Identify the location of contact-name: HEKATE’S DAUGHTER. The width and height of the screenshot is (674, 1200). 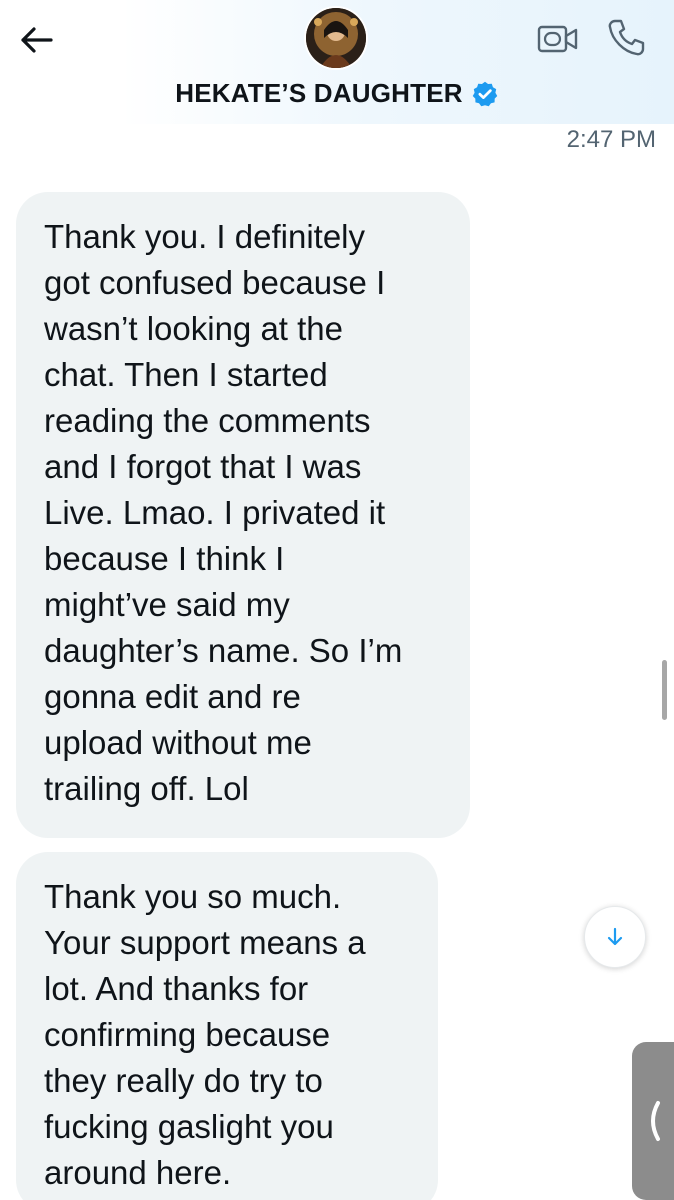
(319, 93).